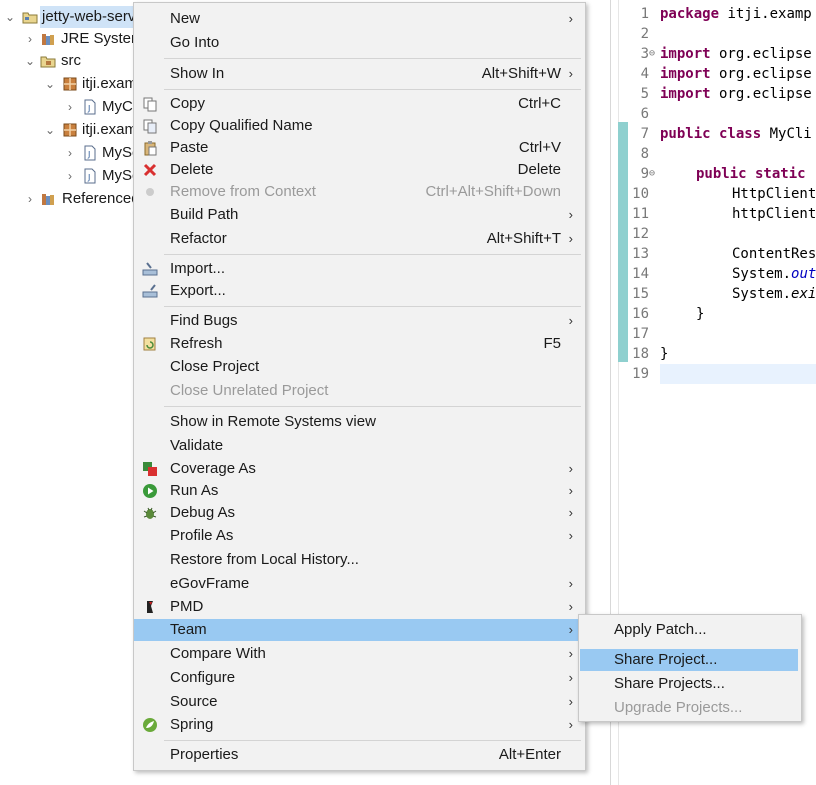  What do you see at coordinates (150, 148) in the screenshot?
I see `paste-icon` at bounding box center [150, 148].